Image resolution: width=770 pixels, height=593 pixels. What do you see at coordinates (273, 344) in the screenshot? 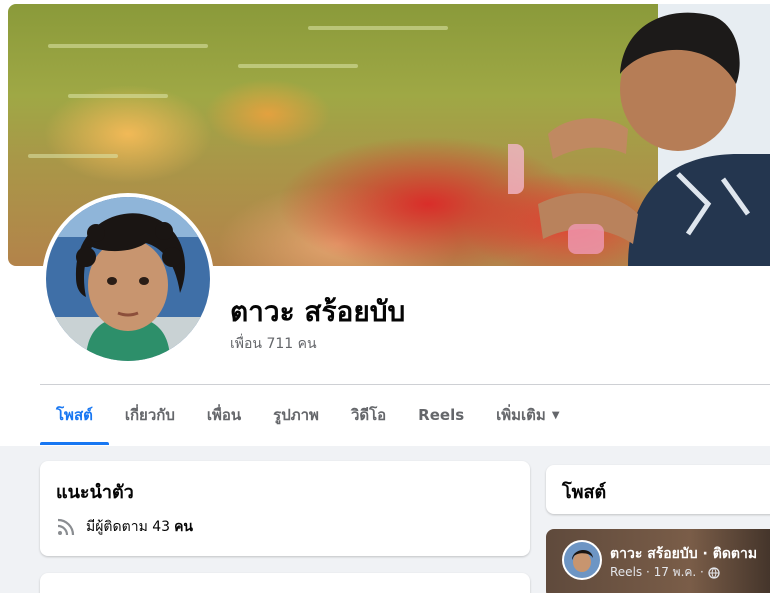
I see `friends-count: เพื่อน 711 คน` at bounding box center [273, 344].